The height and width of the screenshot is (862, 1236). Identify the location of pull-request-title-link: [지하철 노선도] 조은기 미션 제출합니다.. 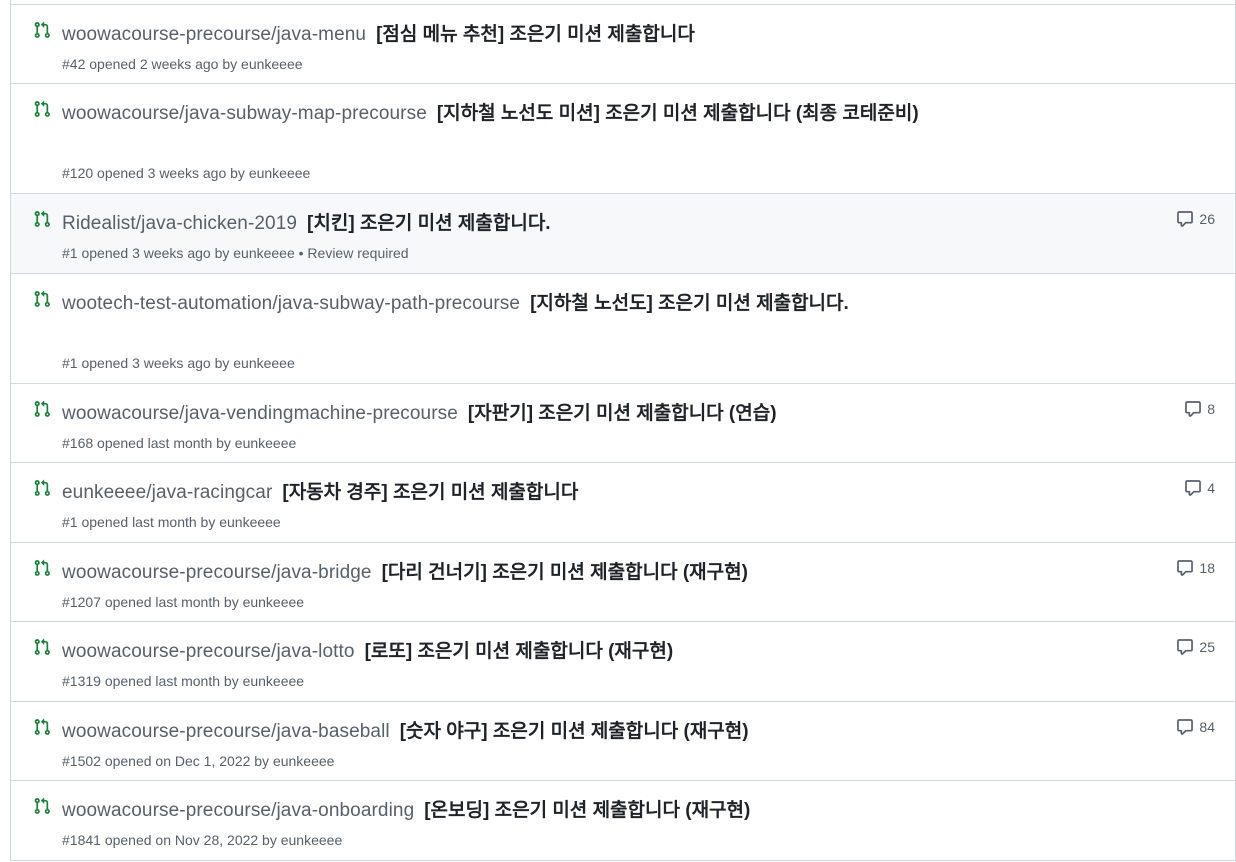
(689, 303).